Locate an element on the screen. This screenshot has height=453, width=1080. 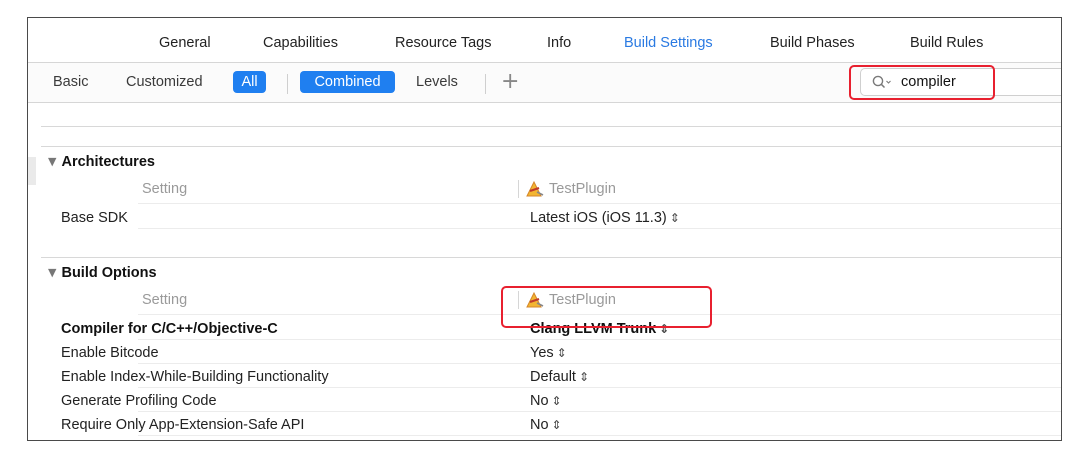
tab-build-phases: Build Phases is located at coordinates (812, 43).